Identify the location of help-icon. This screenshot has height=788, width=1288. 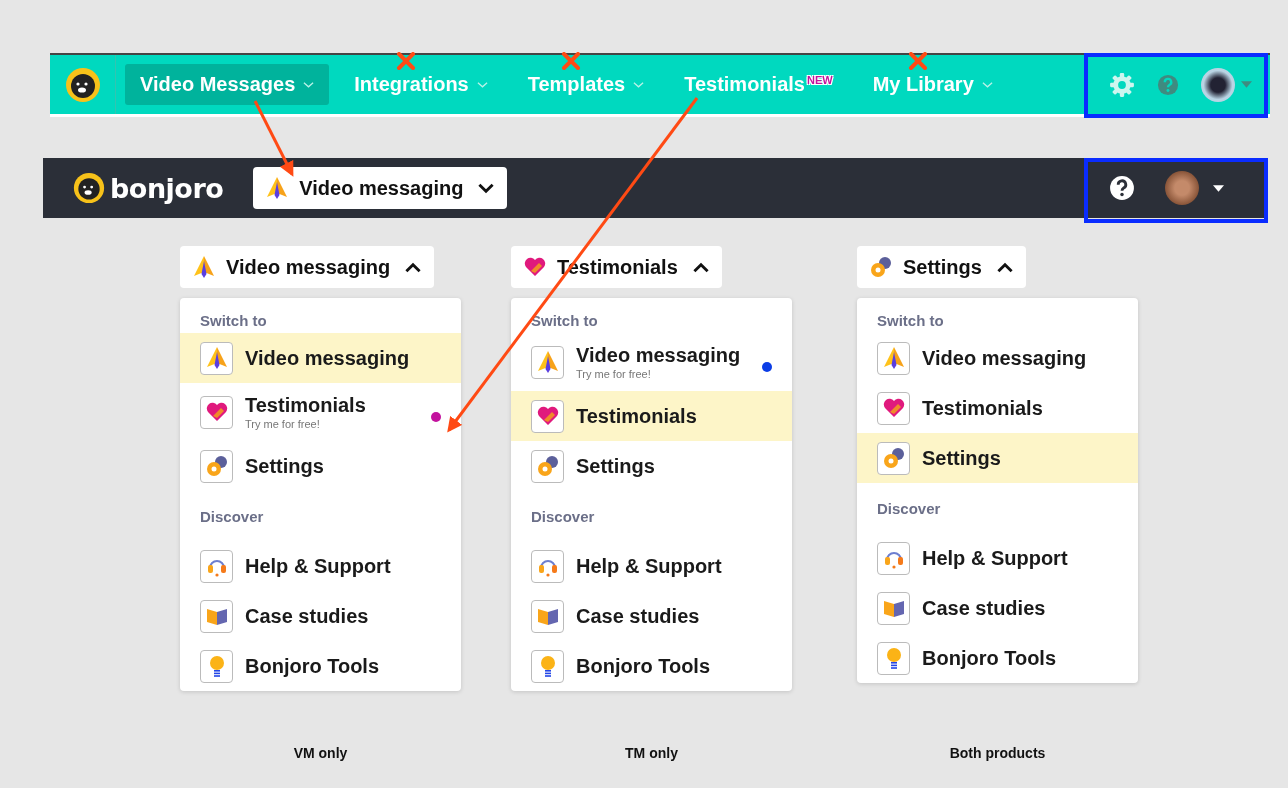
(1122, 188).